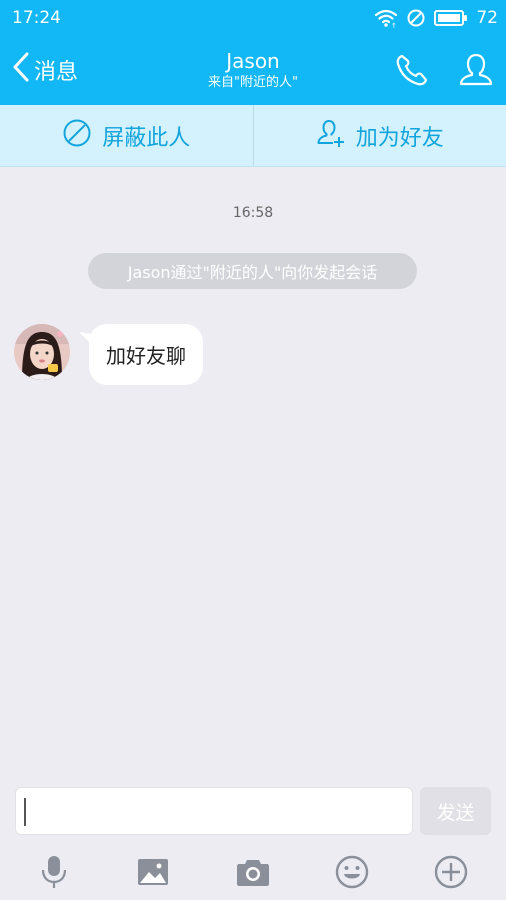 This screenshot has width=506, height=900. I want to click on profile-icon, so click(476, 72).